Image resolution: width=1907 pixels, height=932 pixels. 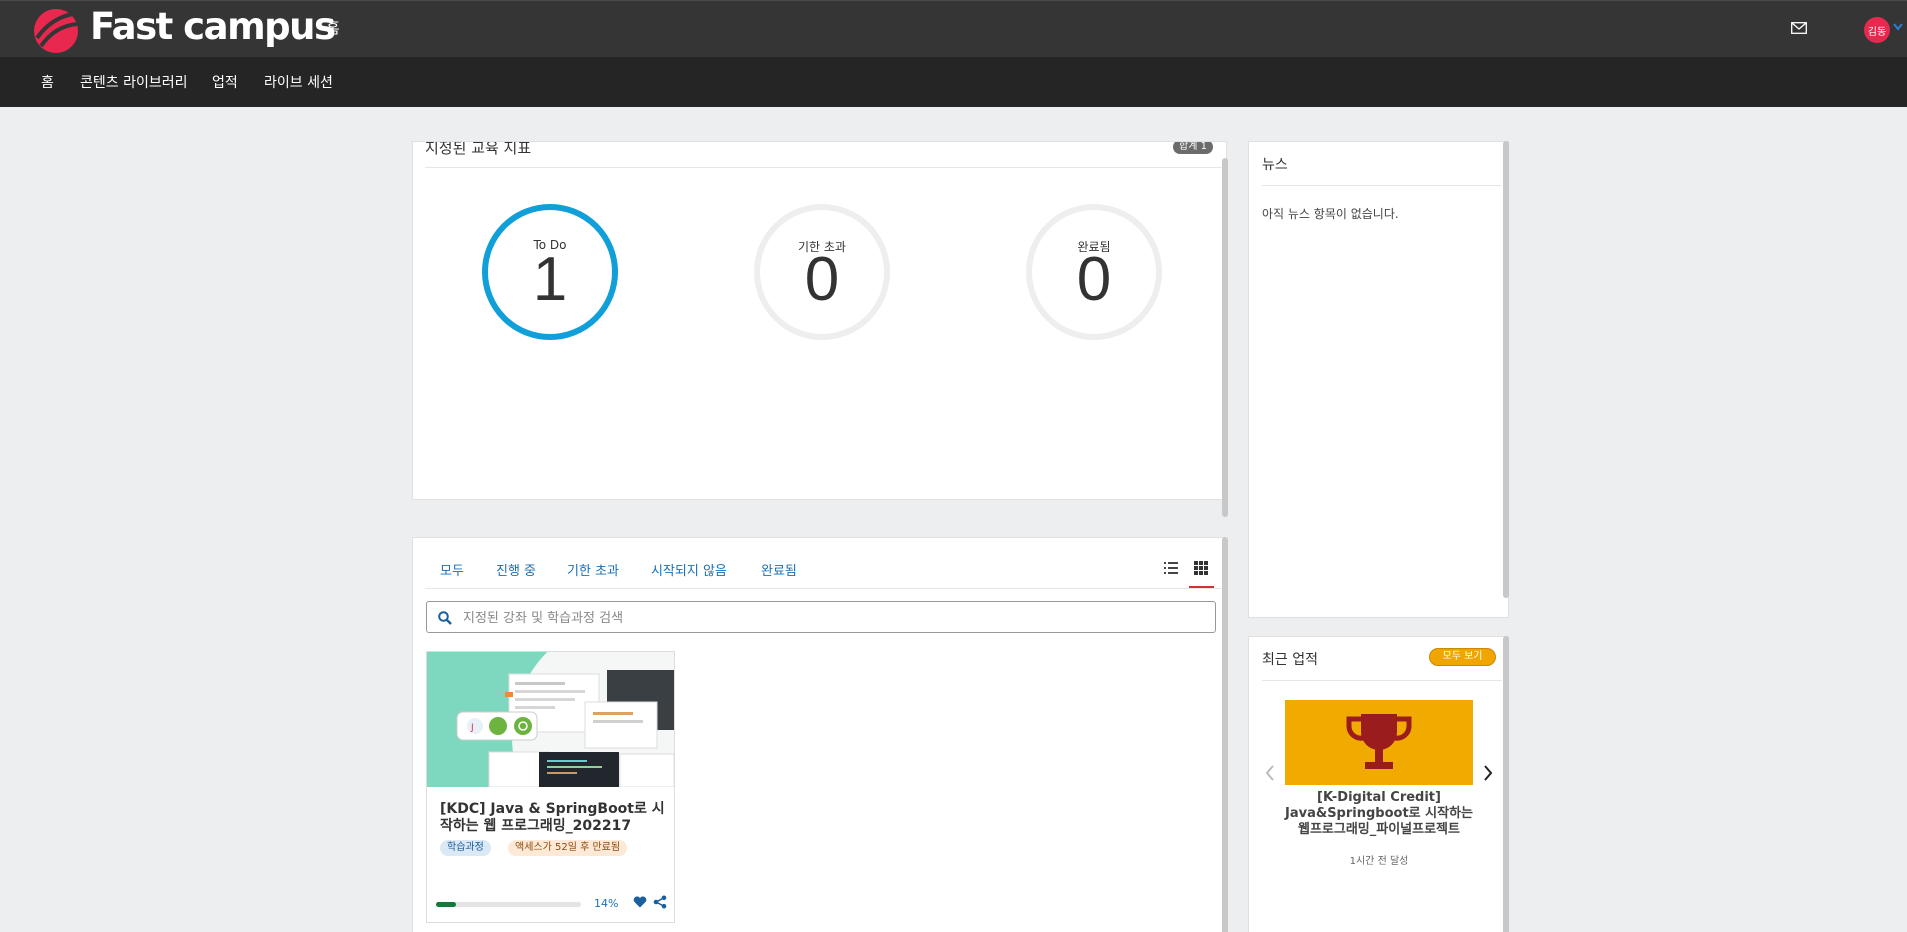 I want to click on nav-item-achievements: 업적, so click(x=225, y=82).